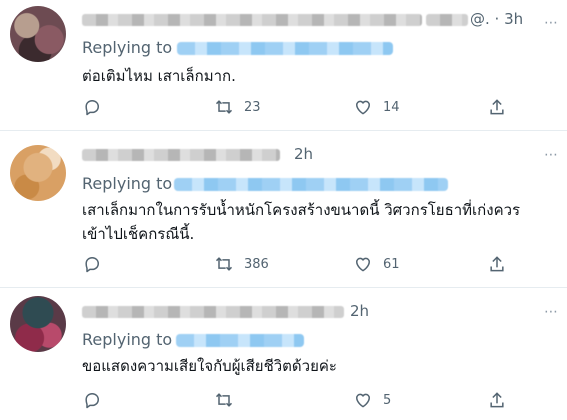 Image resolution: width=567 pixels, height=420 pixels. Describe the element at coordinates (297, 107) in the screenshot. I see `tweet-actions: 23 14` at that location.